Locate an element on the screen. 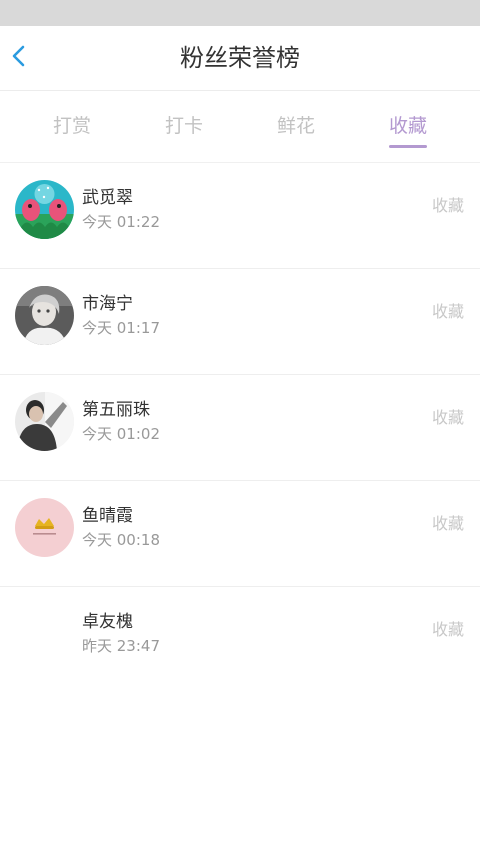 This screenshot has width=480, height=854. tab-flowers: 鲜花 is located at coordinates (296, 126).